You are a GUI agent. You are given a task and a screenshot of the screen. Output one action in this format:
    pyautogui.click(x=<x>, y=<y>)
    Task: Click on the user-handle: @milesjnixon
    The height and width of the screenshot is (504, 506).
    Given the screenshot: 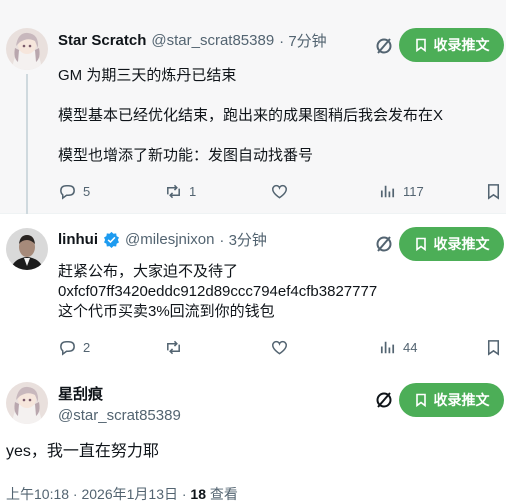 What is the action you would take?
    pyautogui.click(x=169, y=239)
    